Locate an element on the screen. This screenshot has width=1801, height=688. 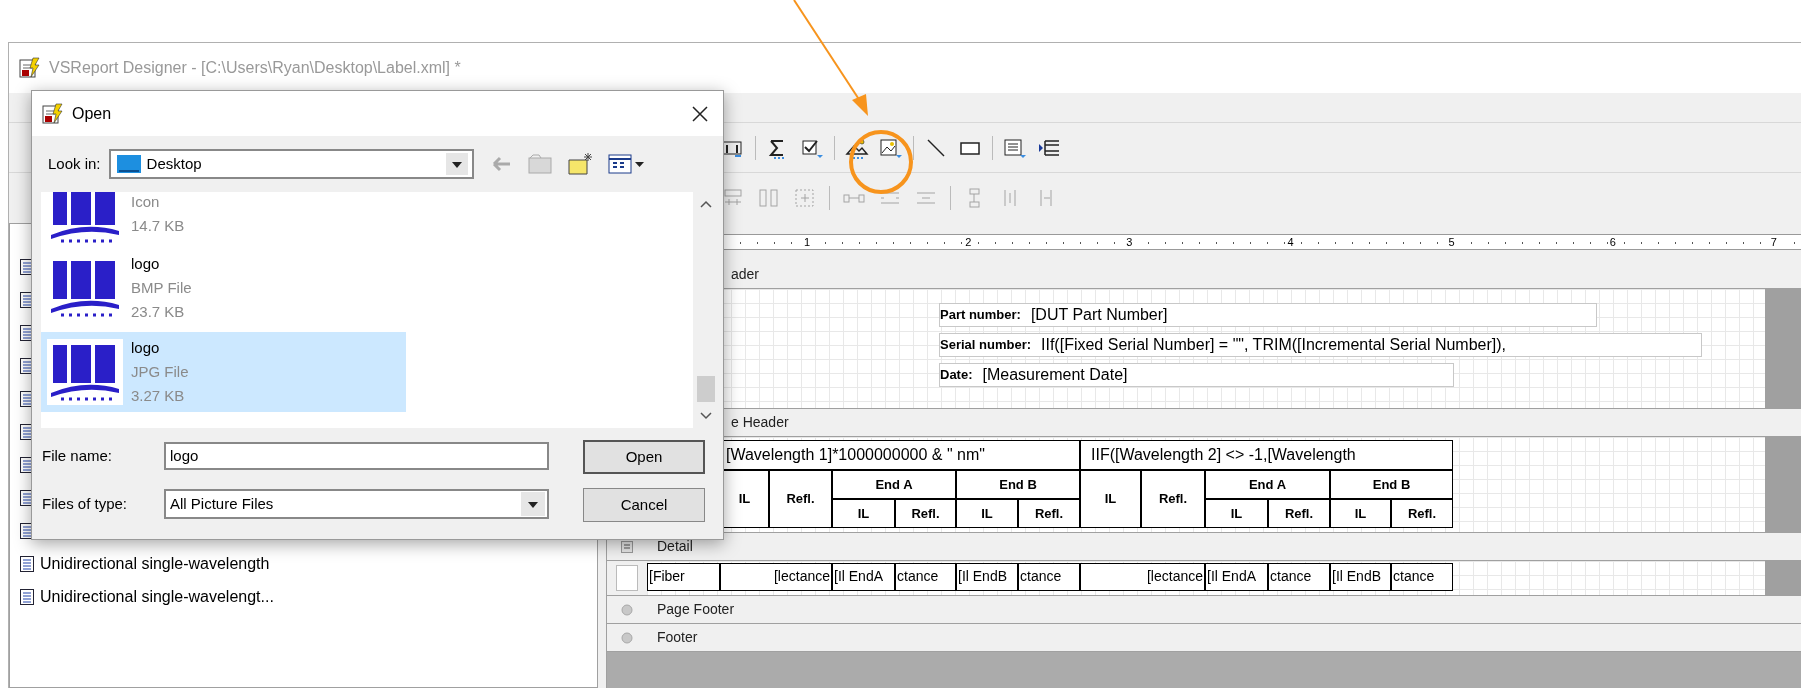
field-label: Part number: is located at coordinates (980, 315).